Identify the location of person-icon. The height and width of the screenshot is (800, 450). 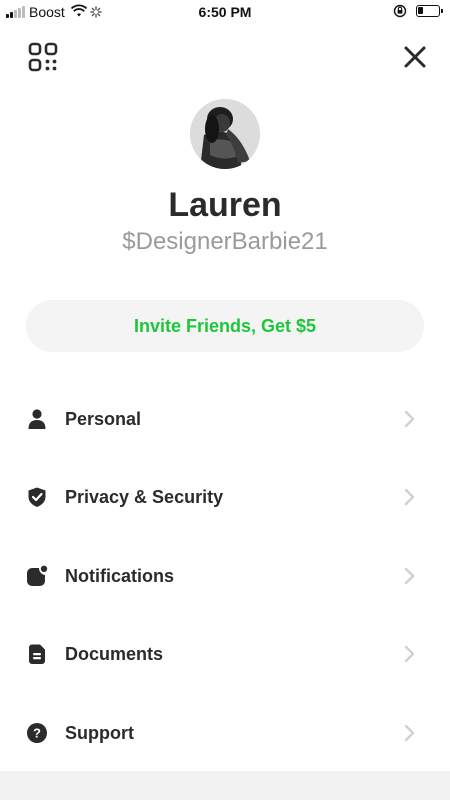
(37, 419).